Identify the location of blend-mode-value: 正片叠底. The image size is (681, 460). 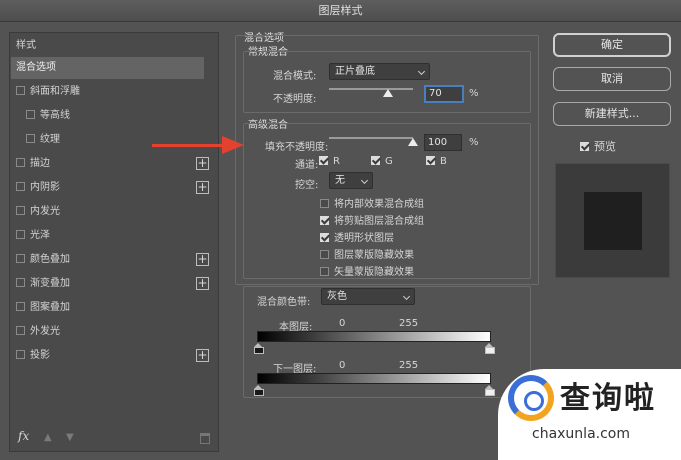
(355, 71).